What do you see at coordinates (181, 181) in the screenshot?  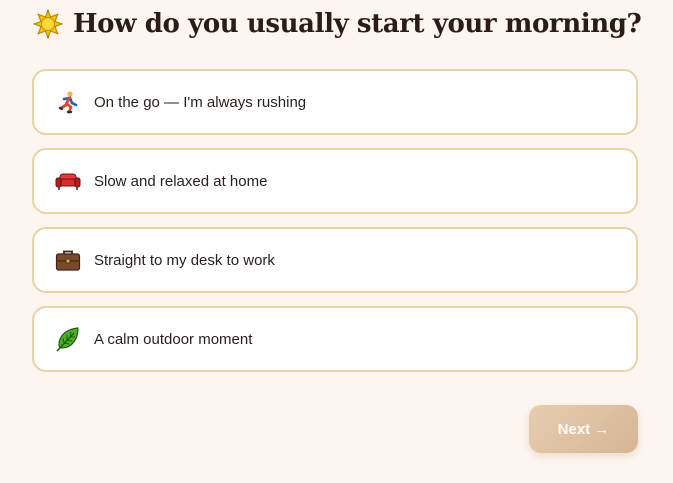 I see `option-label: Slow and relaxed at home` at bounding box center [181, 181].